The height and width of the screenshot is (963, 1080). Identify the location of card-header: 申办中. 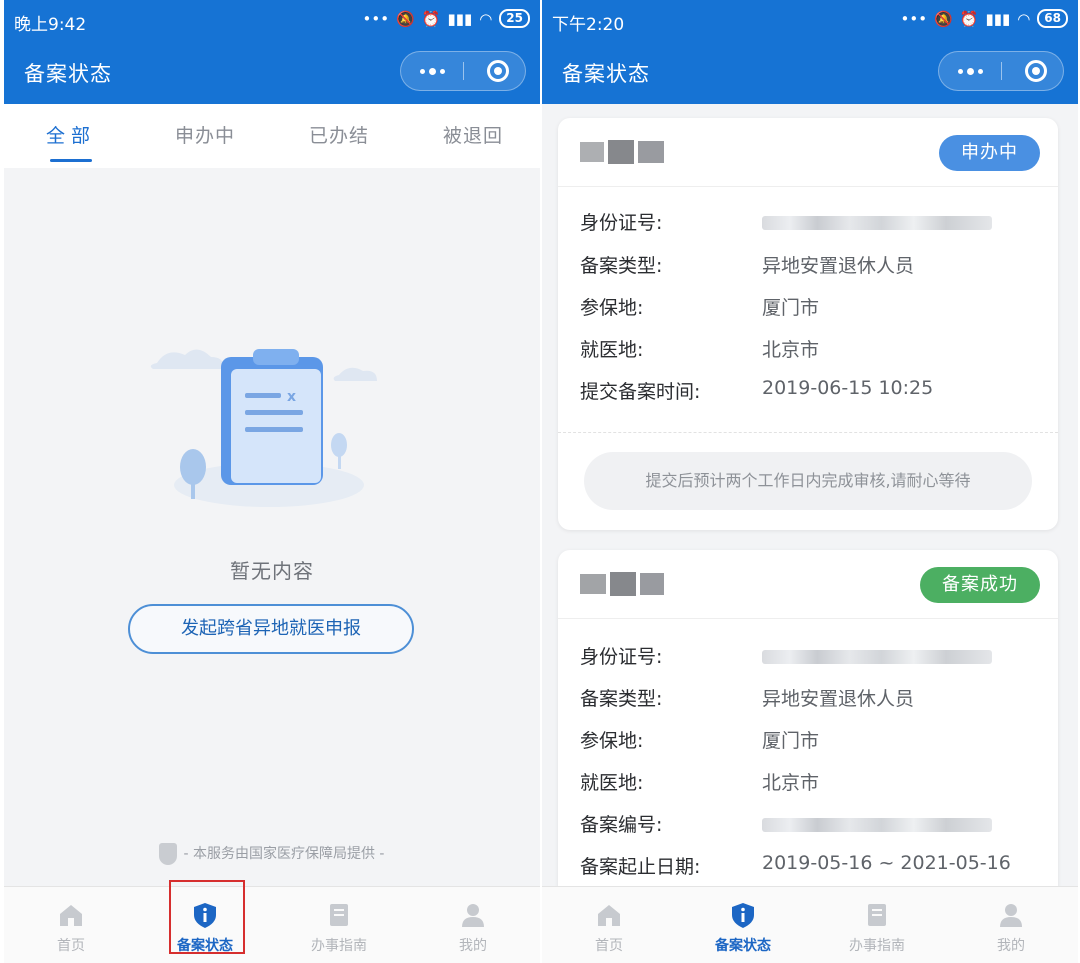
(808, 152).